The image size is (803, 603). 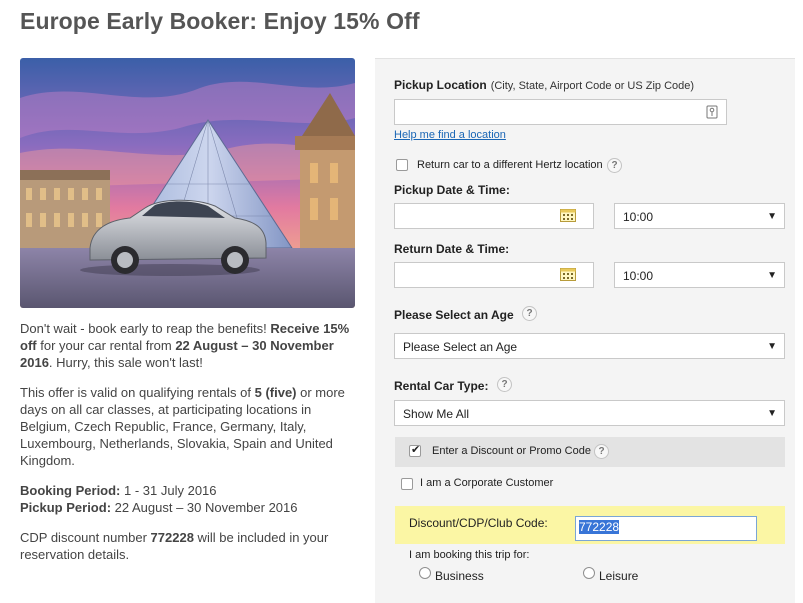 I want to click on trip-business-label: Business, so click(x=459, y=576).